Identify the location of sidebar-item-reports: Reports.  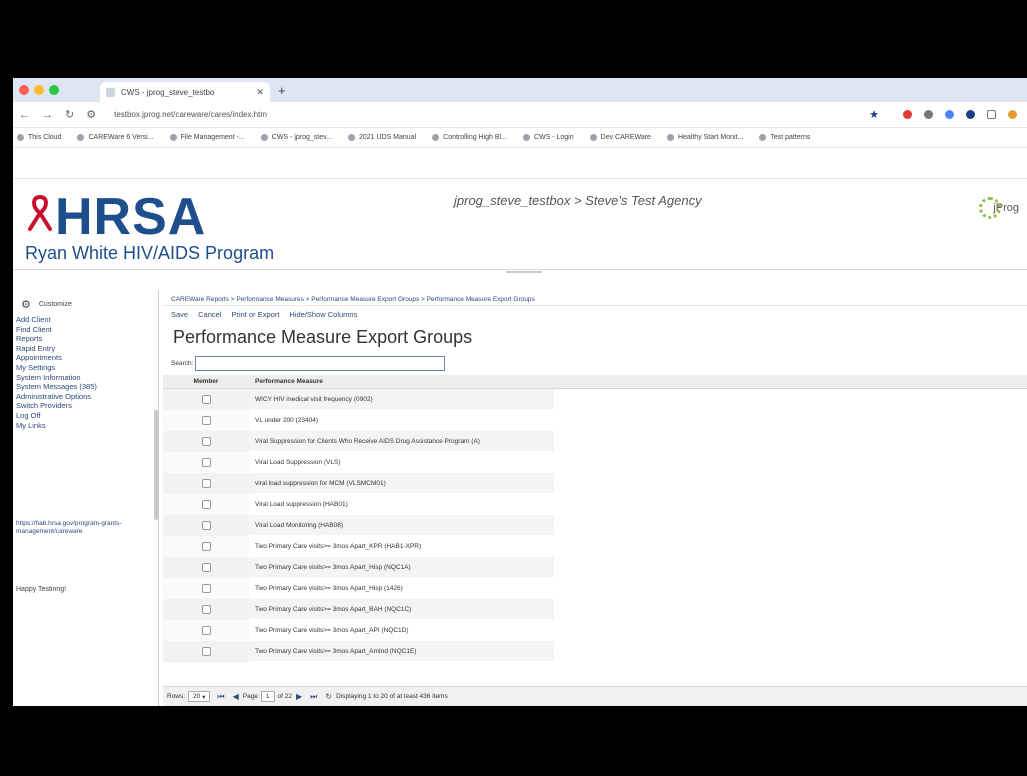
(87, 339).